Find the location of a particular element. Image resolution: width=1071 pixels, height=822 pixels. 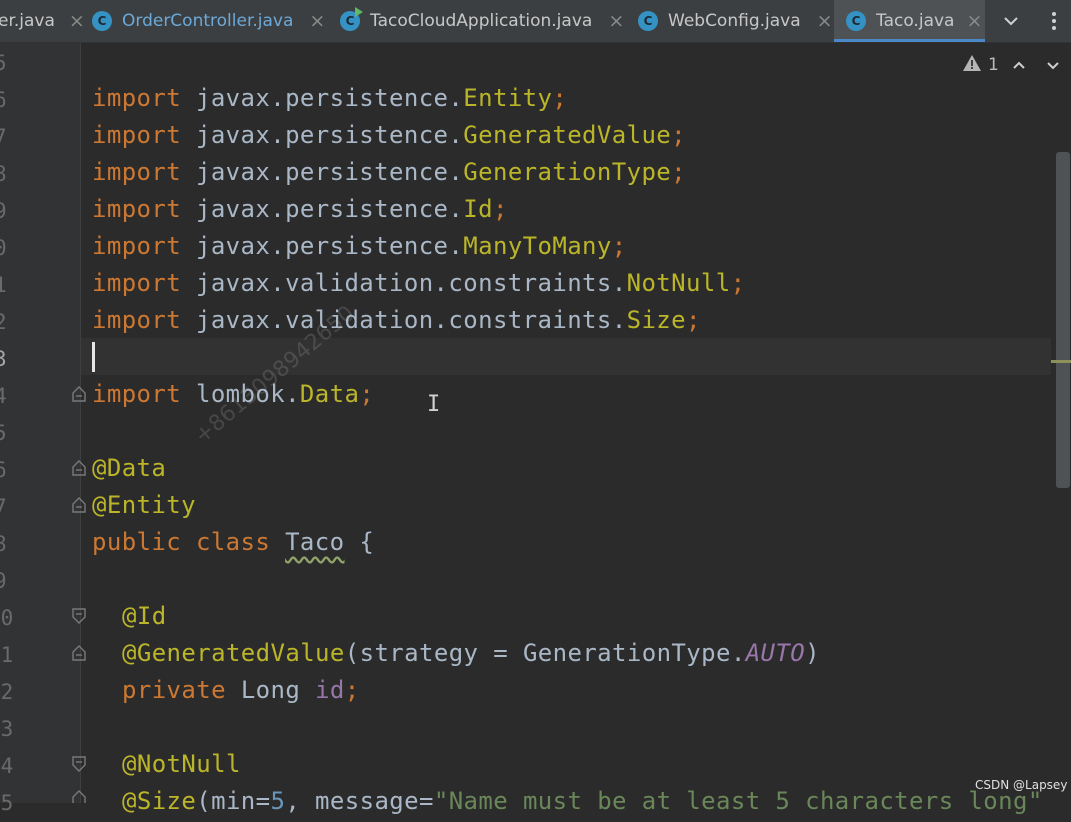

line-number: 4 is located at coordinates (3, 396).